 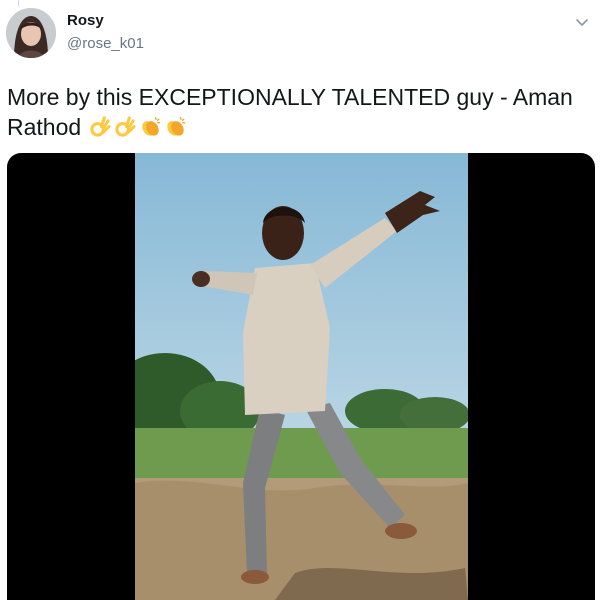 What do you see at coordinates (31, 33) in the screenshot?
I see `avatar` at bounding box center [31, 33].